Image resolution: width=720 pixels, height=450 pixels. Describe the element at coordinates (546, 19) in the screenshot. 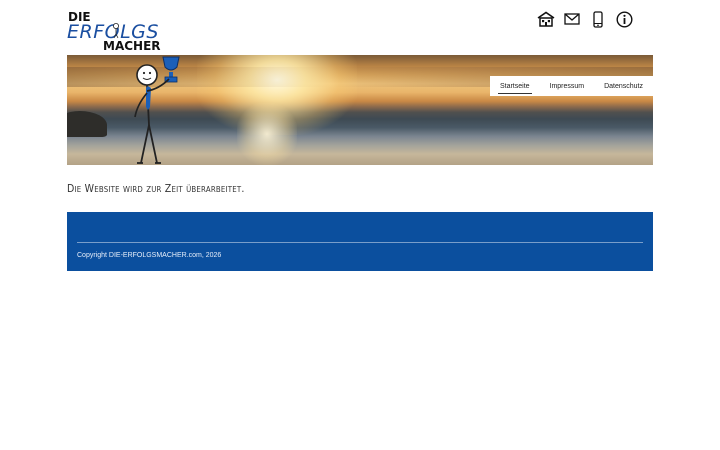

I see `home-icon` at that location.